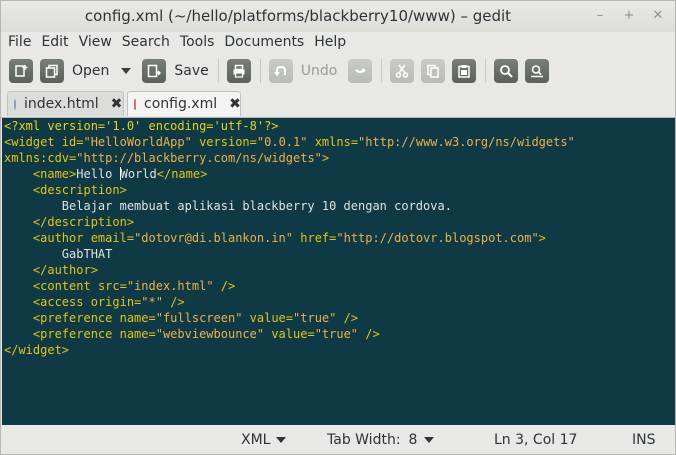  I want to click on find-replace-icon, so click(537, 71).